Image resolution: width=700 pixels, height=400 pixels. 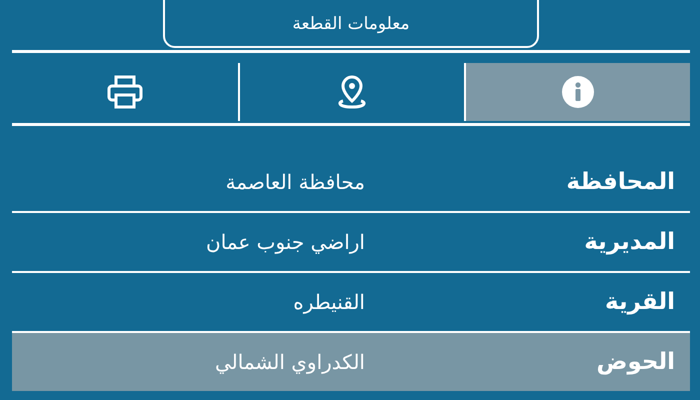 What do you see at coordinates (635, 362) in the screenshot?
I see `field-label: الحوض` at bounding box center [635, 362].